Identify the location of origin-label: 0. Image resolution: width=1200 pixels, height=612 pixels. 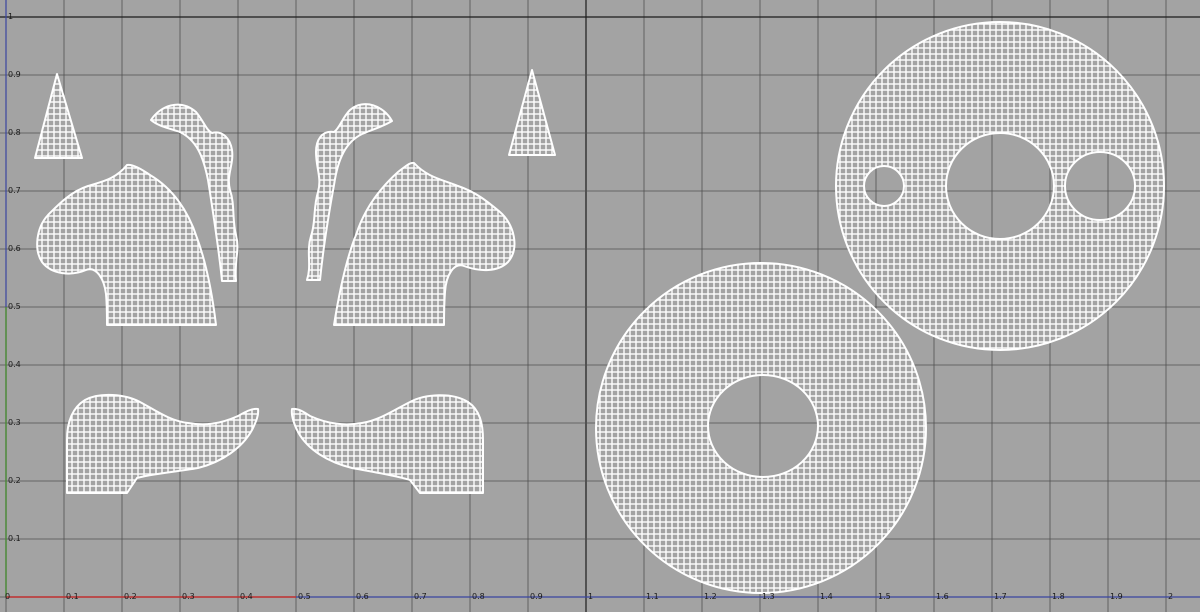
(7, 596).